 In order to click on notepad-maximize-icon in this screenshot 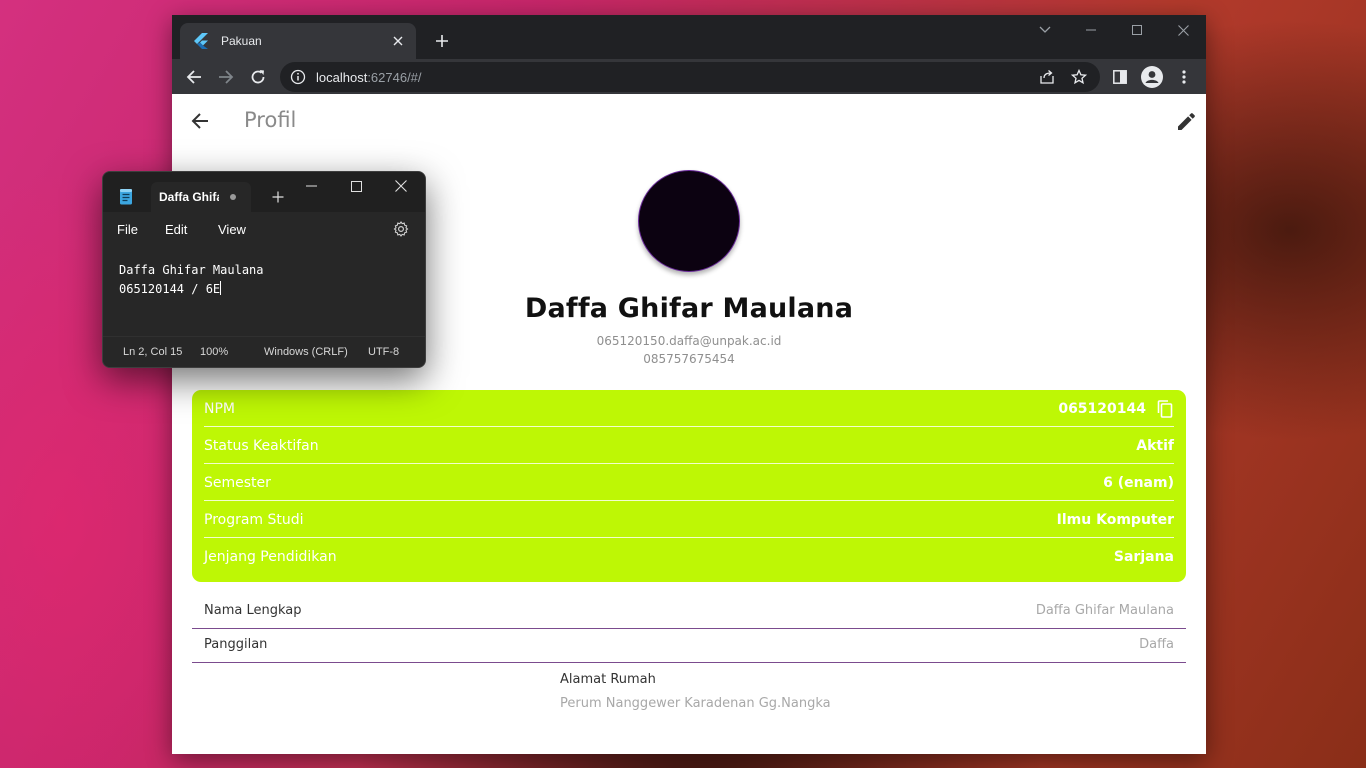, I will do `click(356, 186)`.